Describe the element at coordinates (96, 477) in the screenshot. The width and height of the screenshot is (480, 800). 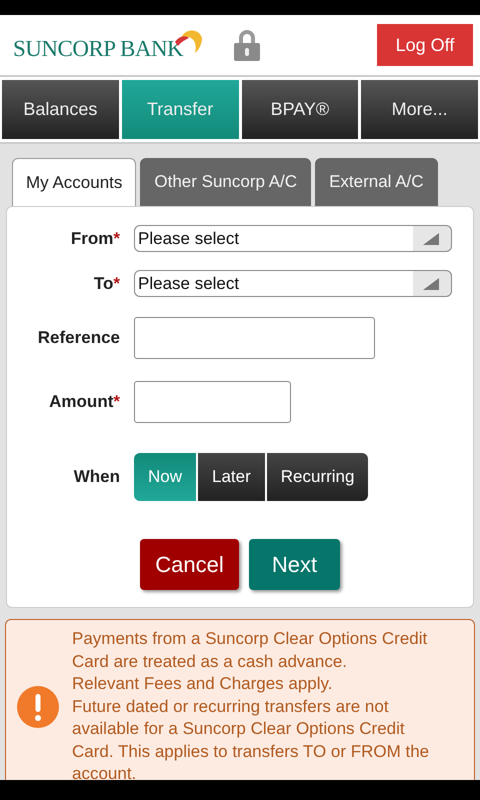
I see `field-label: When` at that location.